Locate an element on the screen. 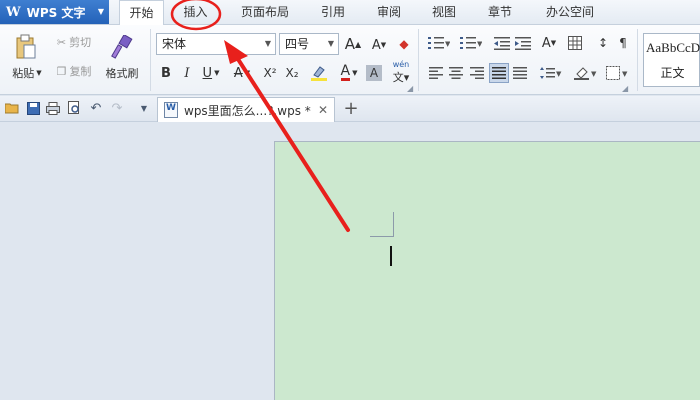  increase-indent-icon is located at coordinates (523, 43).